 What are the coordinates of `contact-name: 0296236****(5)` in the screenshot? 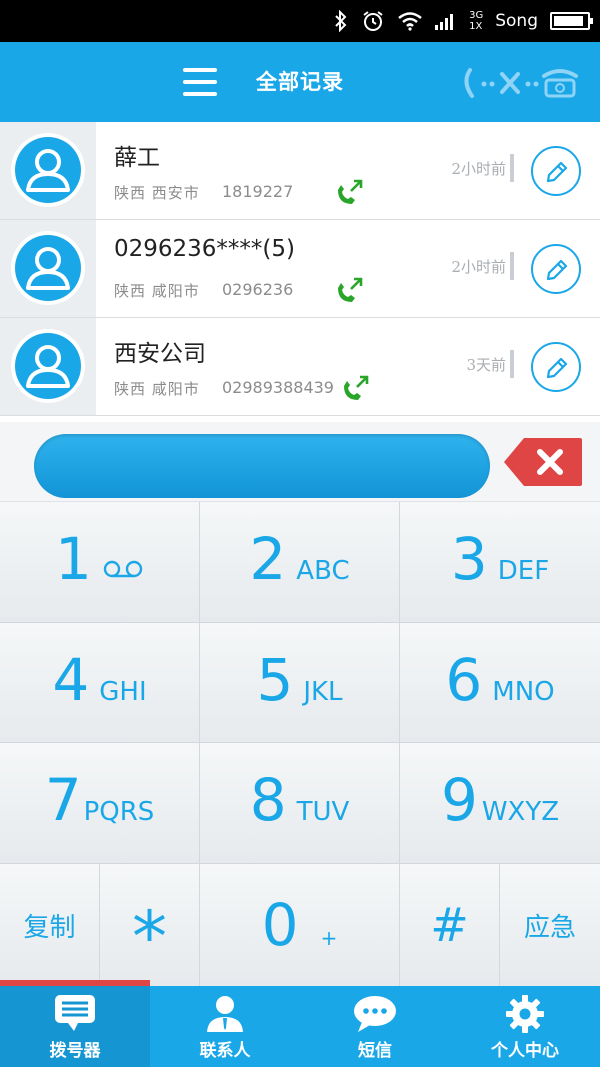 It's located at (205, 249).